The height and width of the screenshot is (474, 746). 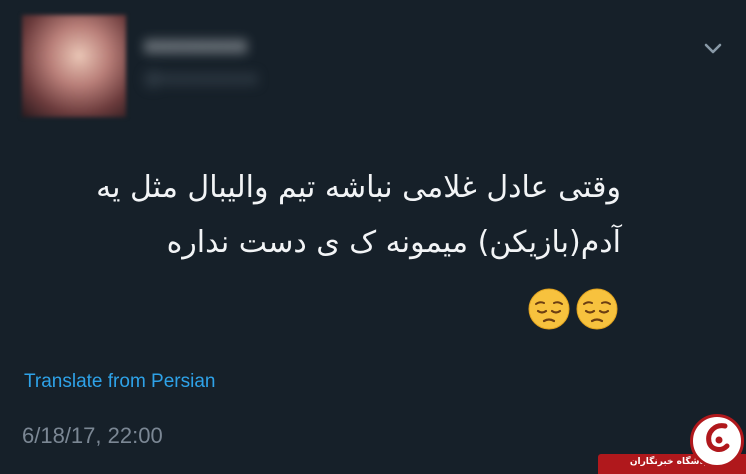 I want to click on username-blurred: @xxxxxxxxx, so click(x=229, y=80).